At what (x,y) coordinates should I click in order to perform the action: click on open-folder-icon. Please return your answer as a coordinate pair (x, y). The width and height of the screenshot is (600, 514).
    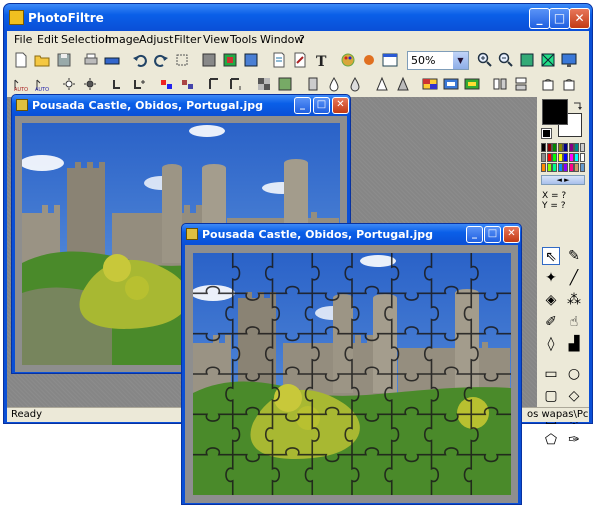
    Looking at the image, I should click on (42, 60).